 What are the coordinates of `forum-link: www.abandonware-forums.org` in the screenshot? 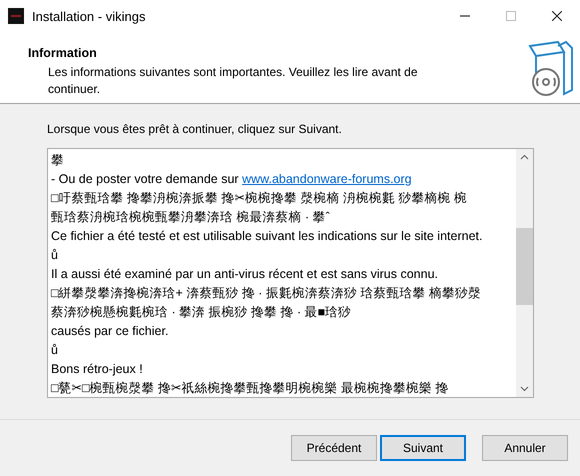 It's located at (327, 179).